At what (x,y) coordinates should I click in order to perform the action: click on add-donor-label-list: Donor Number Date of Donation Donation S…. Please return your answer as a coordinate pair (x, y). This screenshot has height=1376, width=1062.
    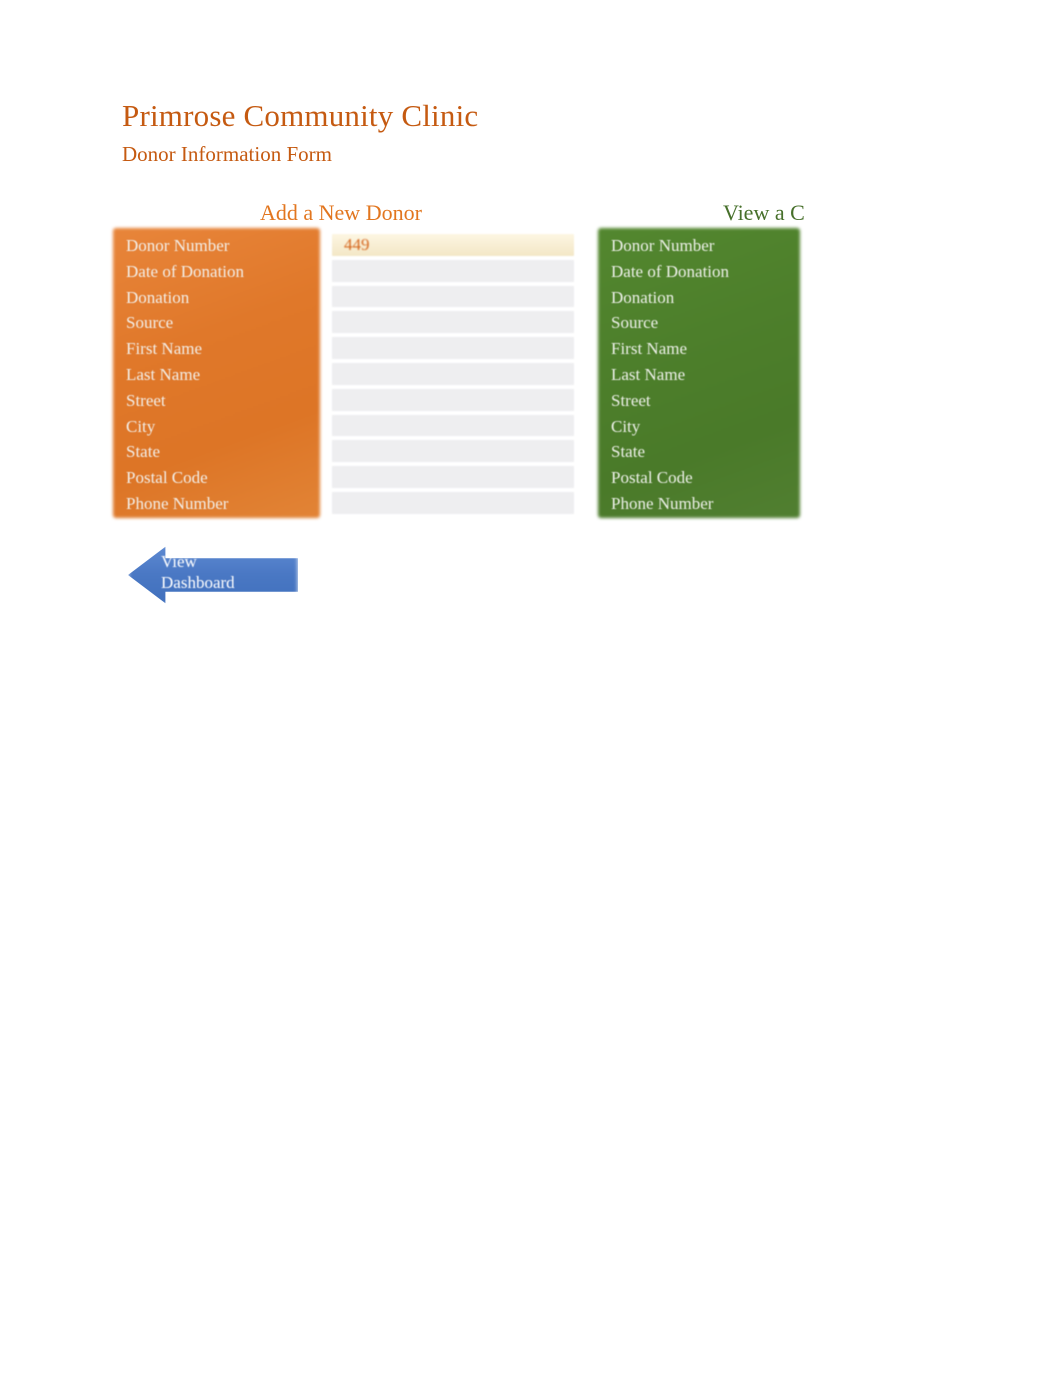
    Looking at the image, I should click on (216, 373).